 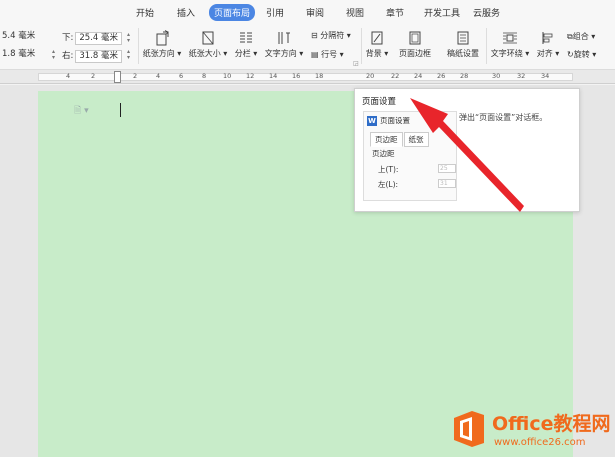 What do you see at coordinates (469, 429) in the screenshot?
I see `office-logo-icon` at bounding box center [469, 429].